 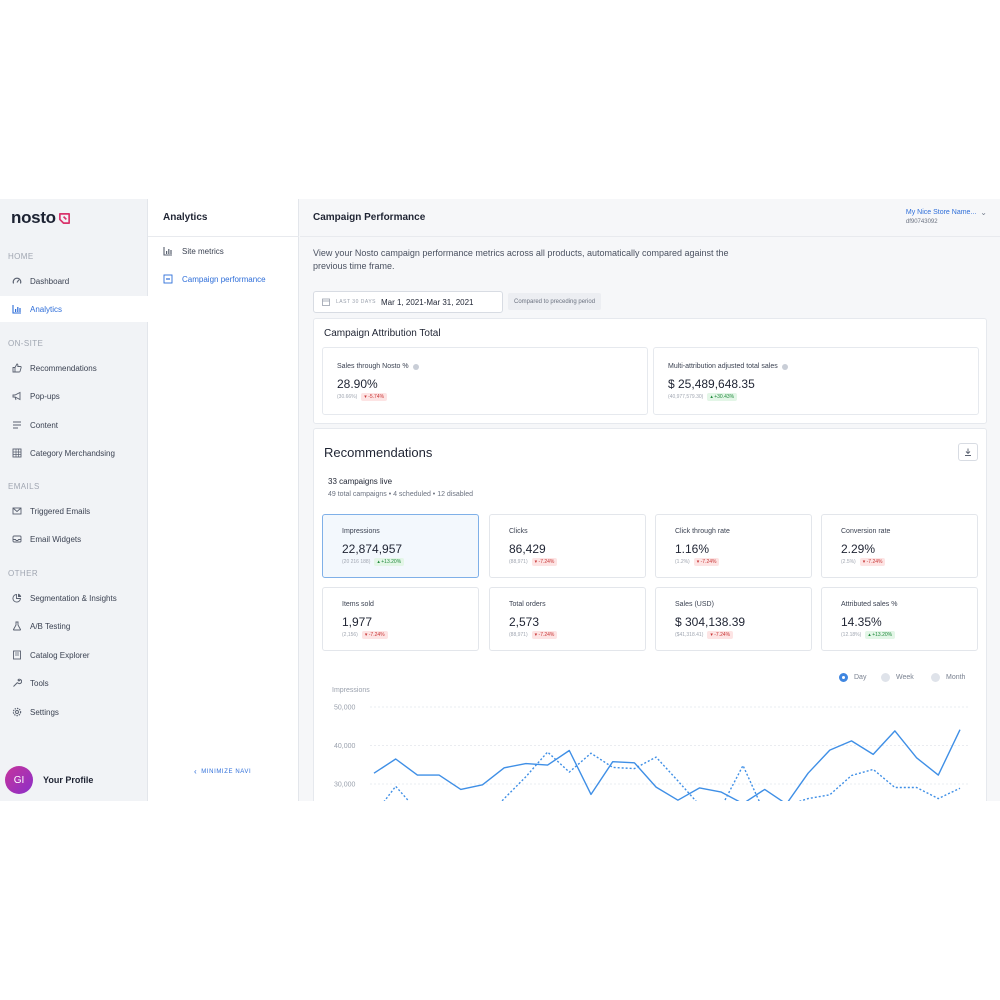 I want to click on series-line-current, so click(x=667, y=765).